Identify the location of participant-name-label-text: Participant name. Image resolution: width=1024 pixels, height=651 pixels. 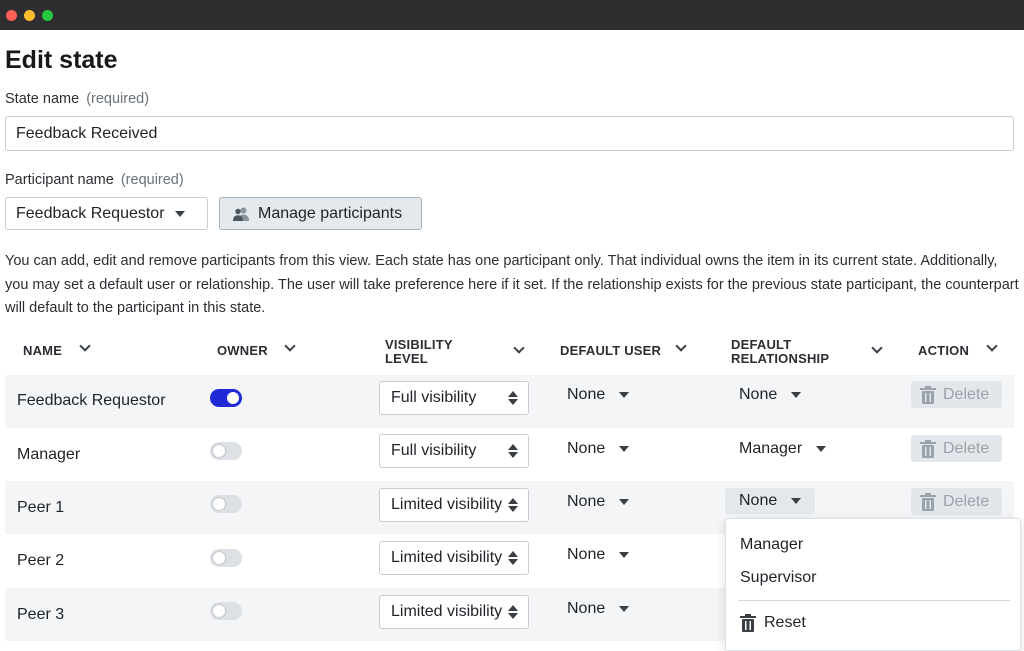
(59, 180).